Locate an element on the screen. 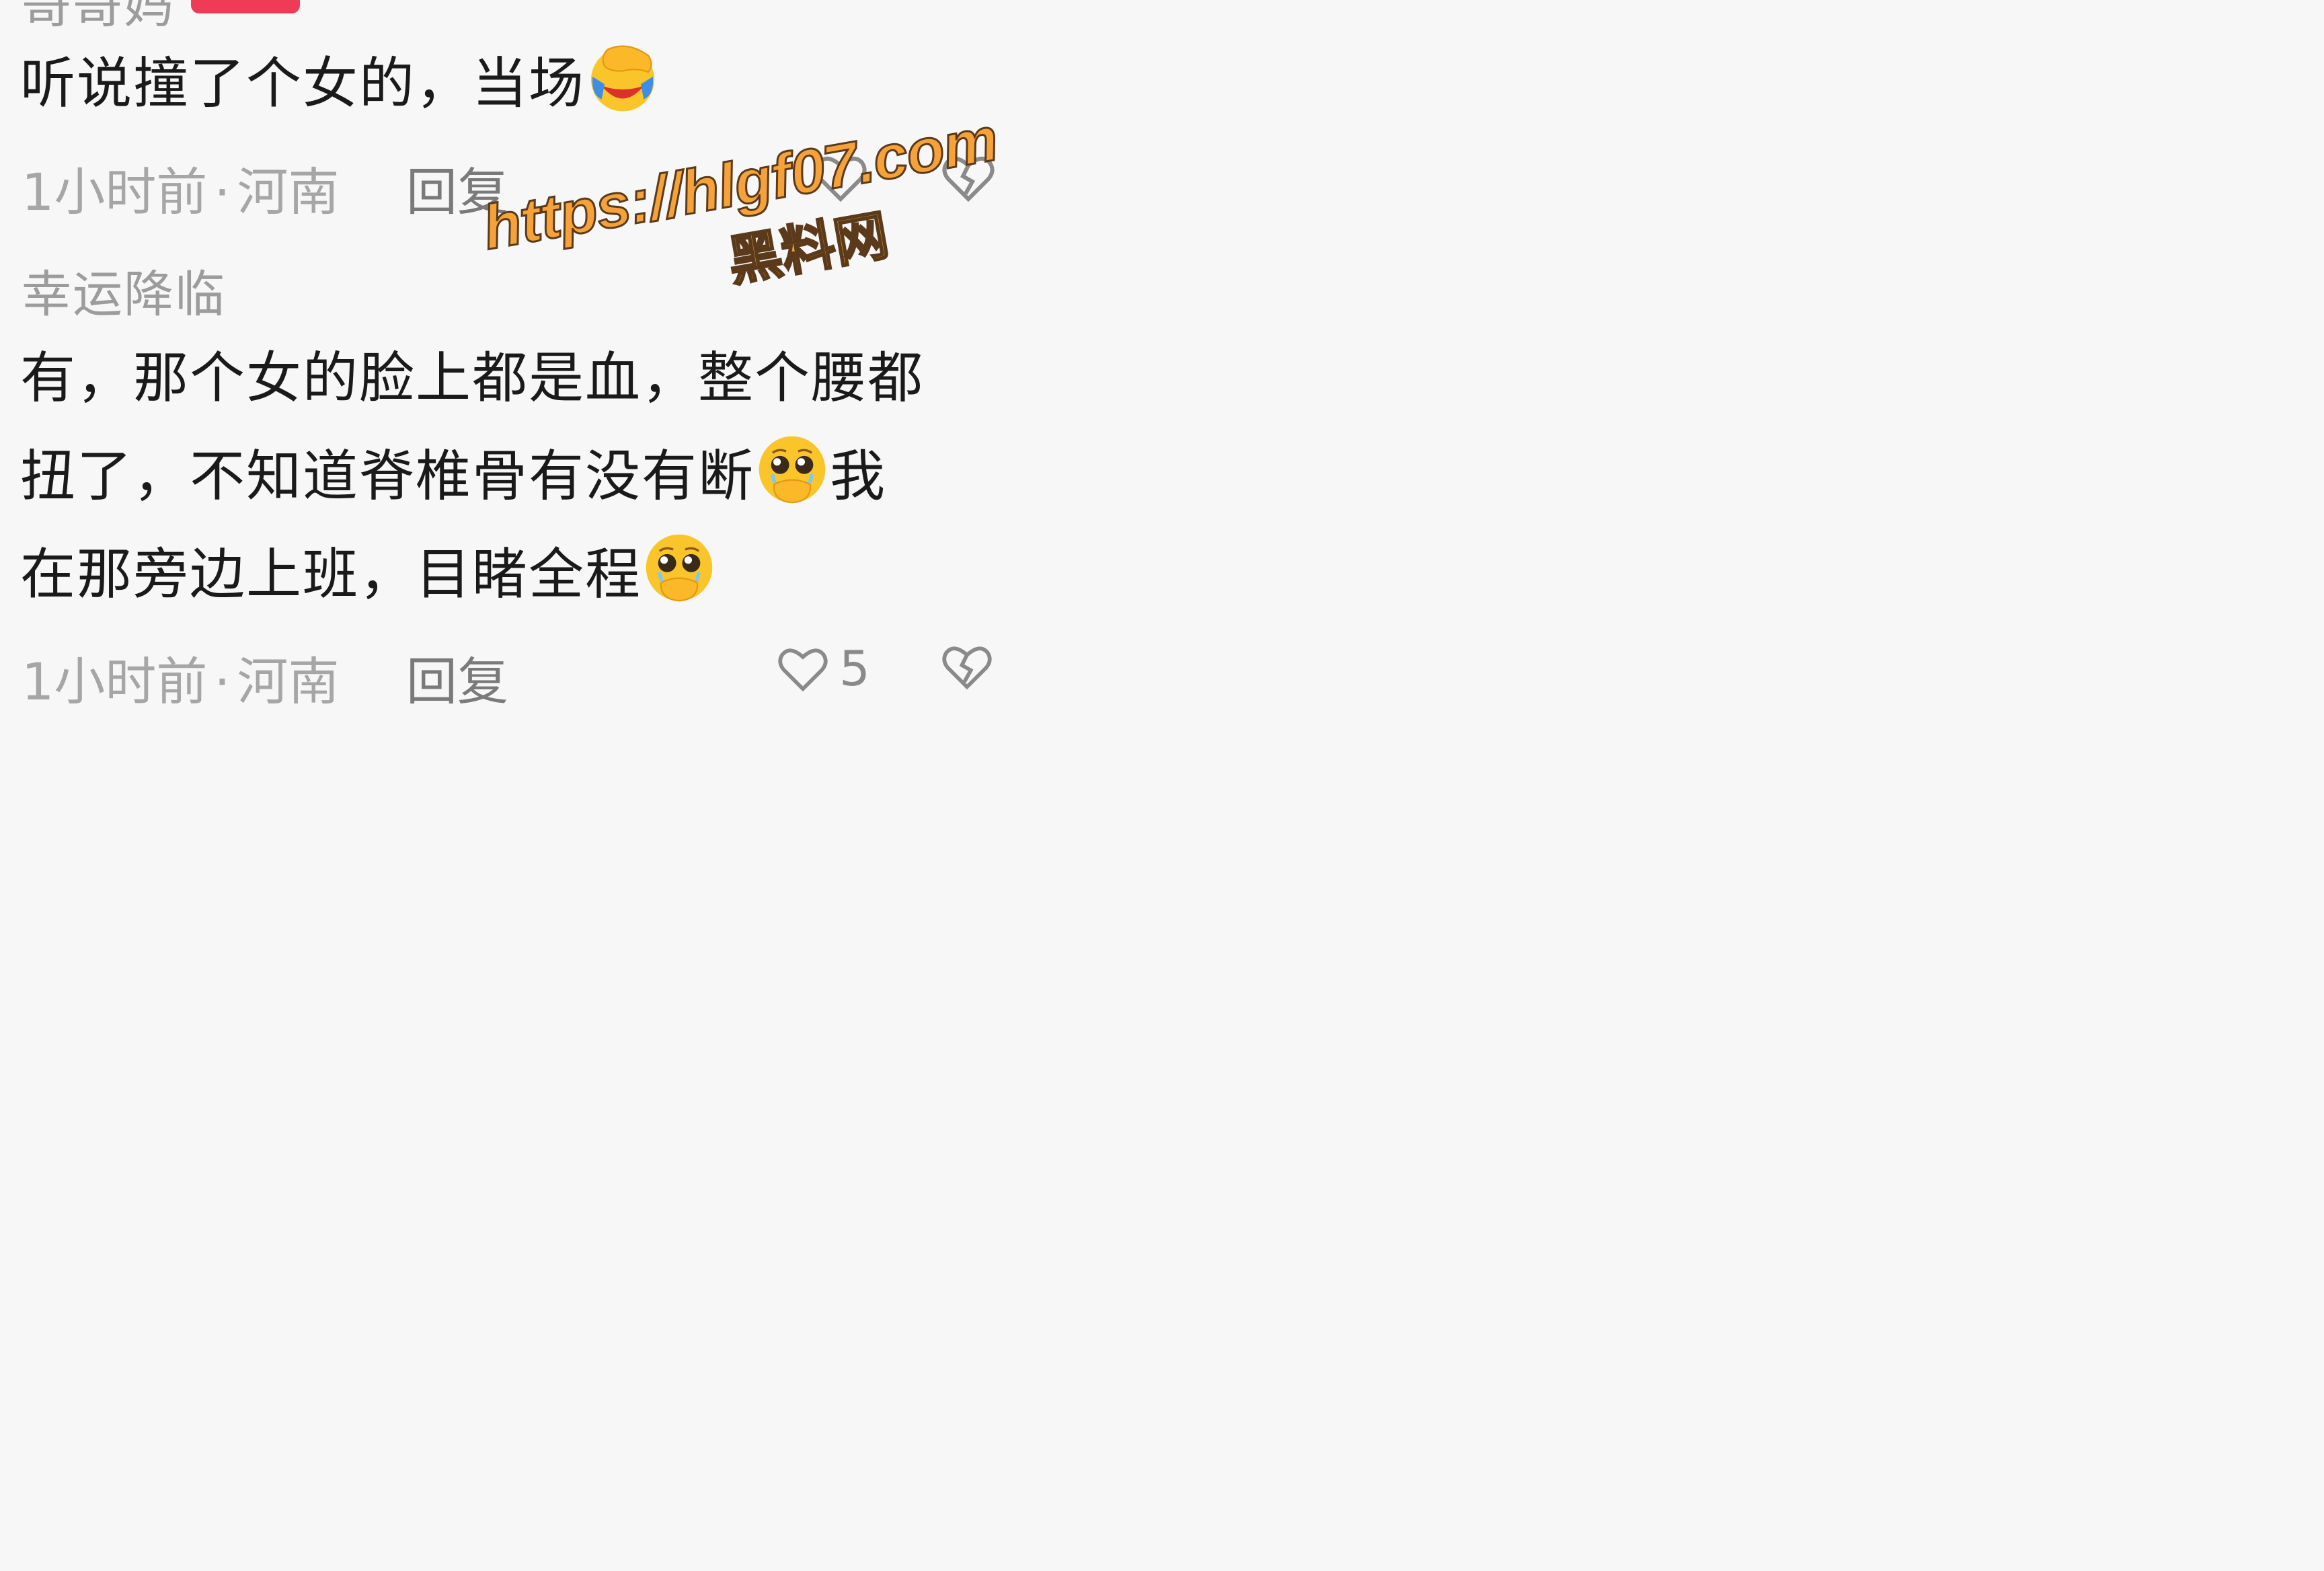  dislike-icon is located at coordinates (967, 666).